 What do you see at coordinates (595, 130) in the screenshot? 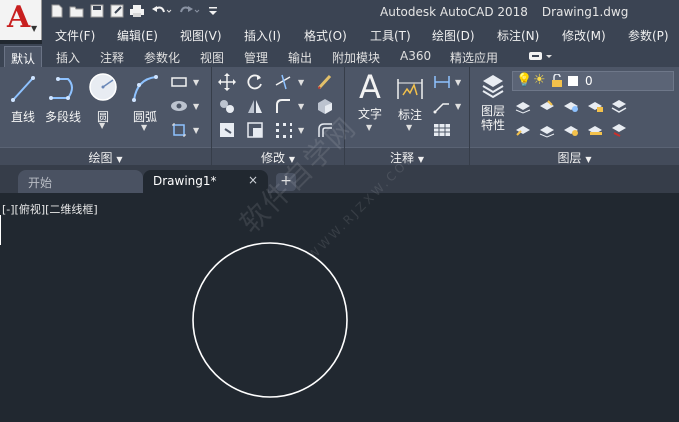
I see `layer-unlock-icon` at bounding box center [595, 130].